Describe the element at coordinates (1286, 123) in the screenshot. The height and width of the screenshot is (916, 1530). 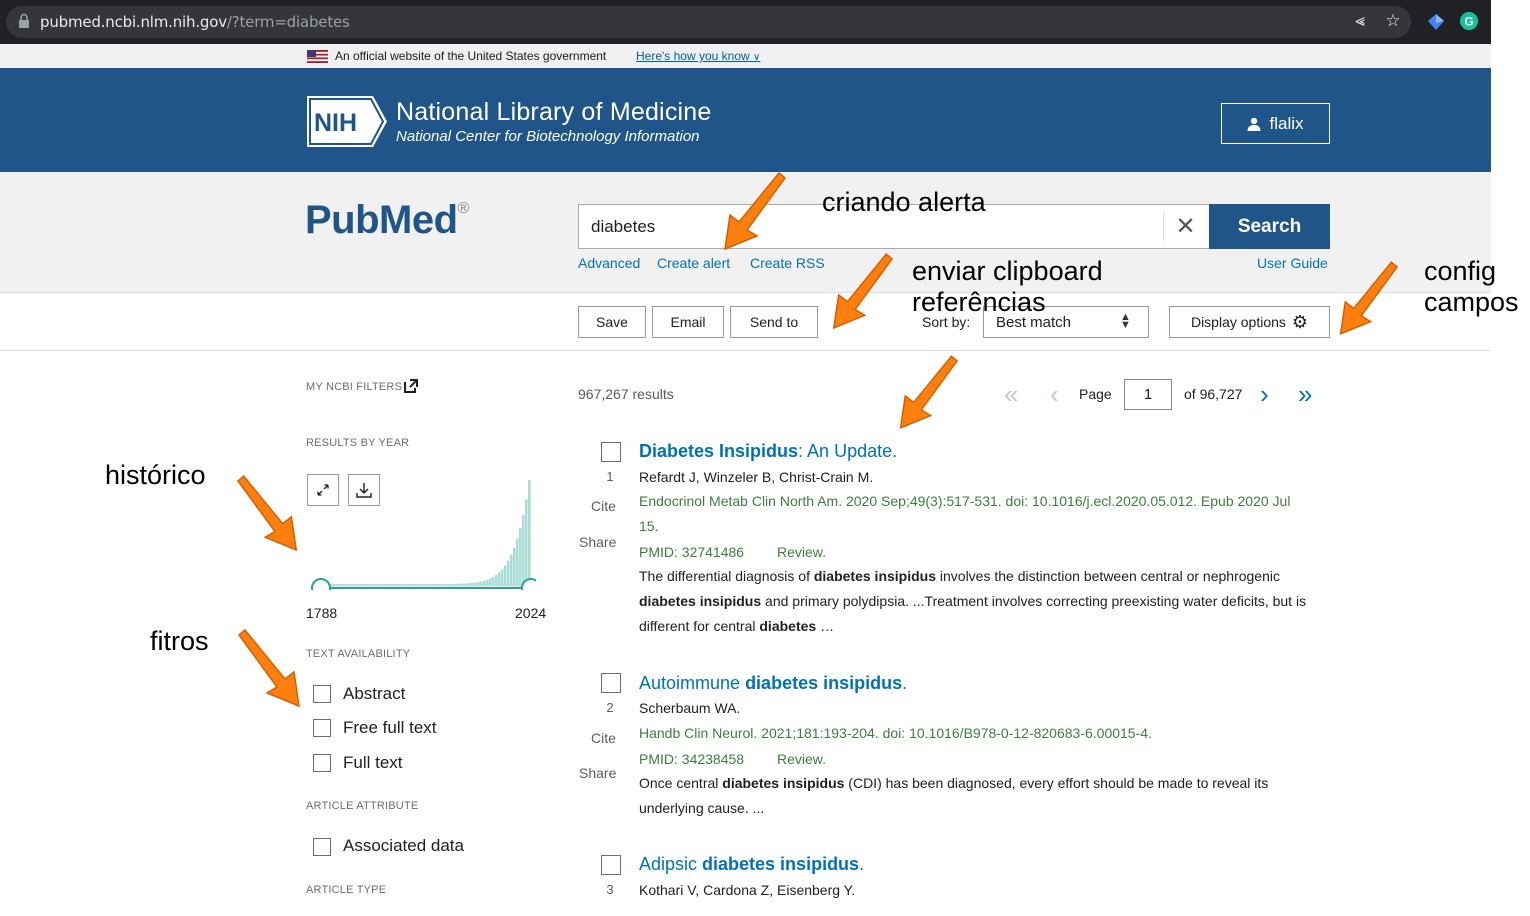
I see `user-name: flalix` at that location.